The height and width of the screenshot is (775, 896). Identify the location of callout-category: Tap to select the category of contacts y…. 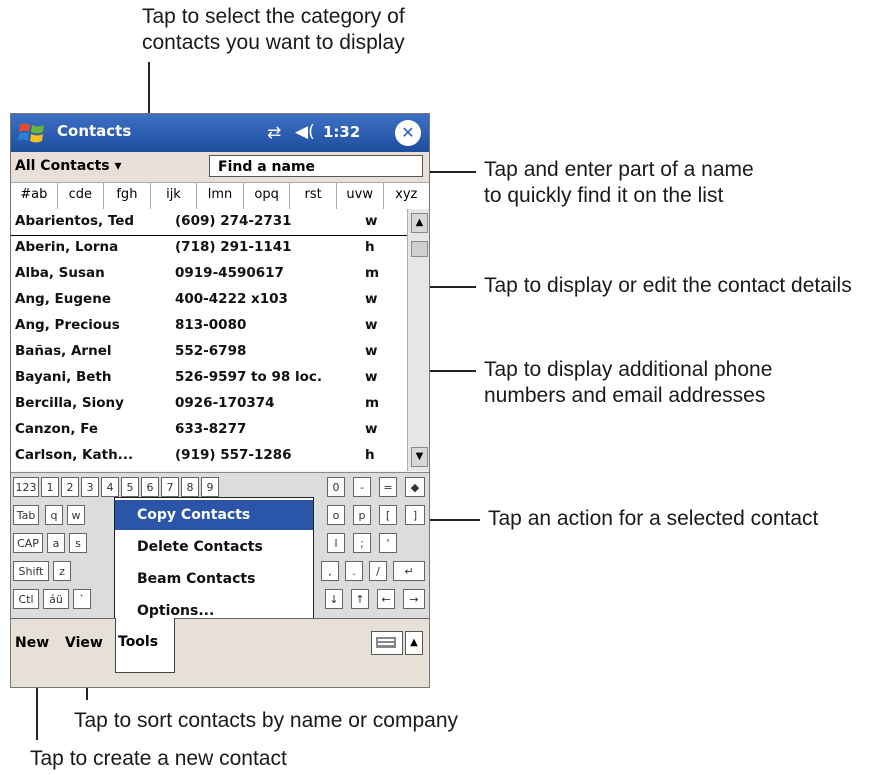
(273, 30).